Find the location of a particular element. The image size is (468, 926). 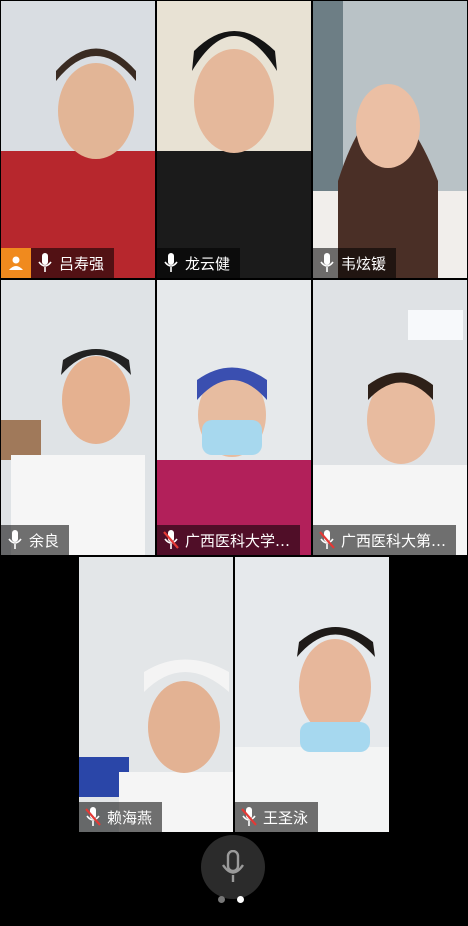

video-tile-3: 韦炫锾 is located at coordinates (390, 139).